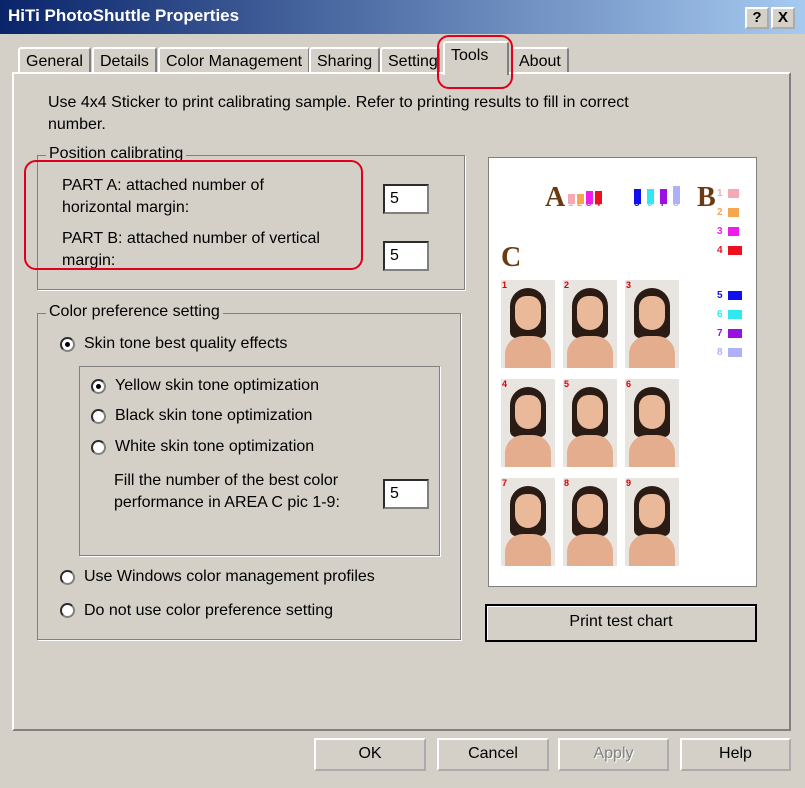  Describe the element at coordinates (598, 203) in the screenshot. I see `area-a-number: 4` at that location.